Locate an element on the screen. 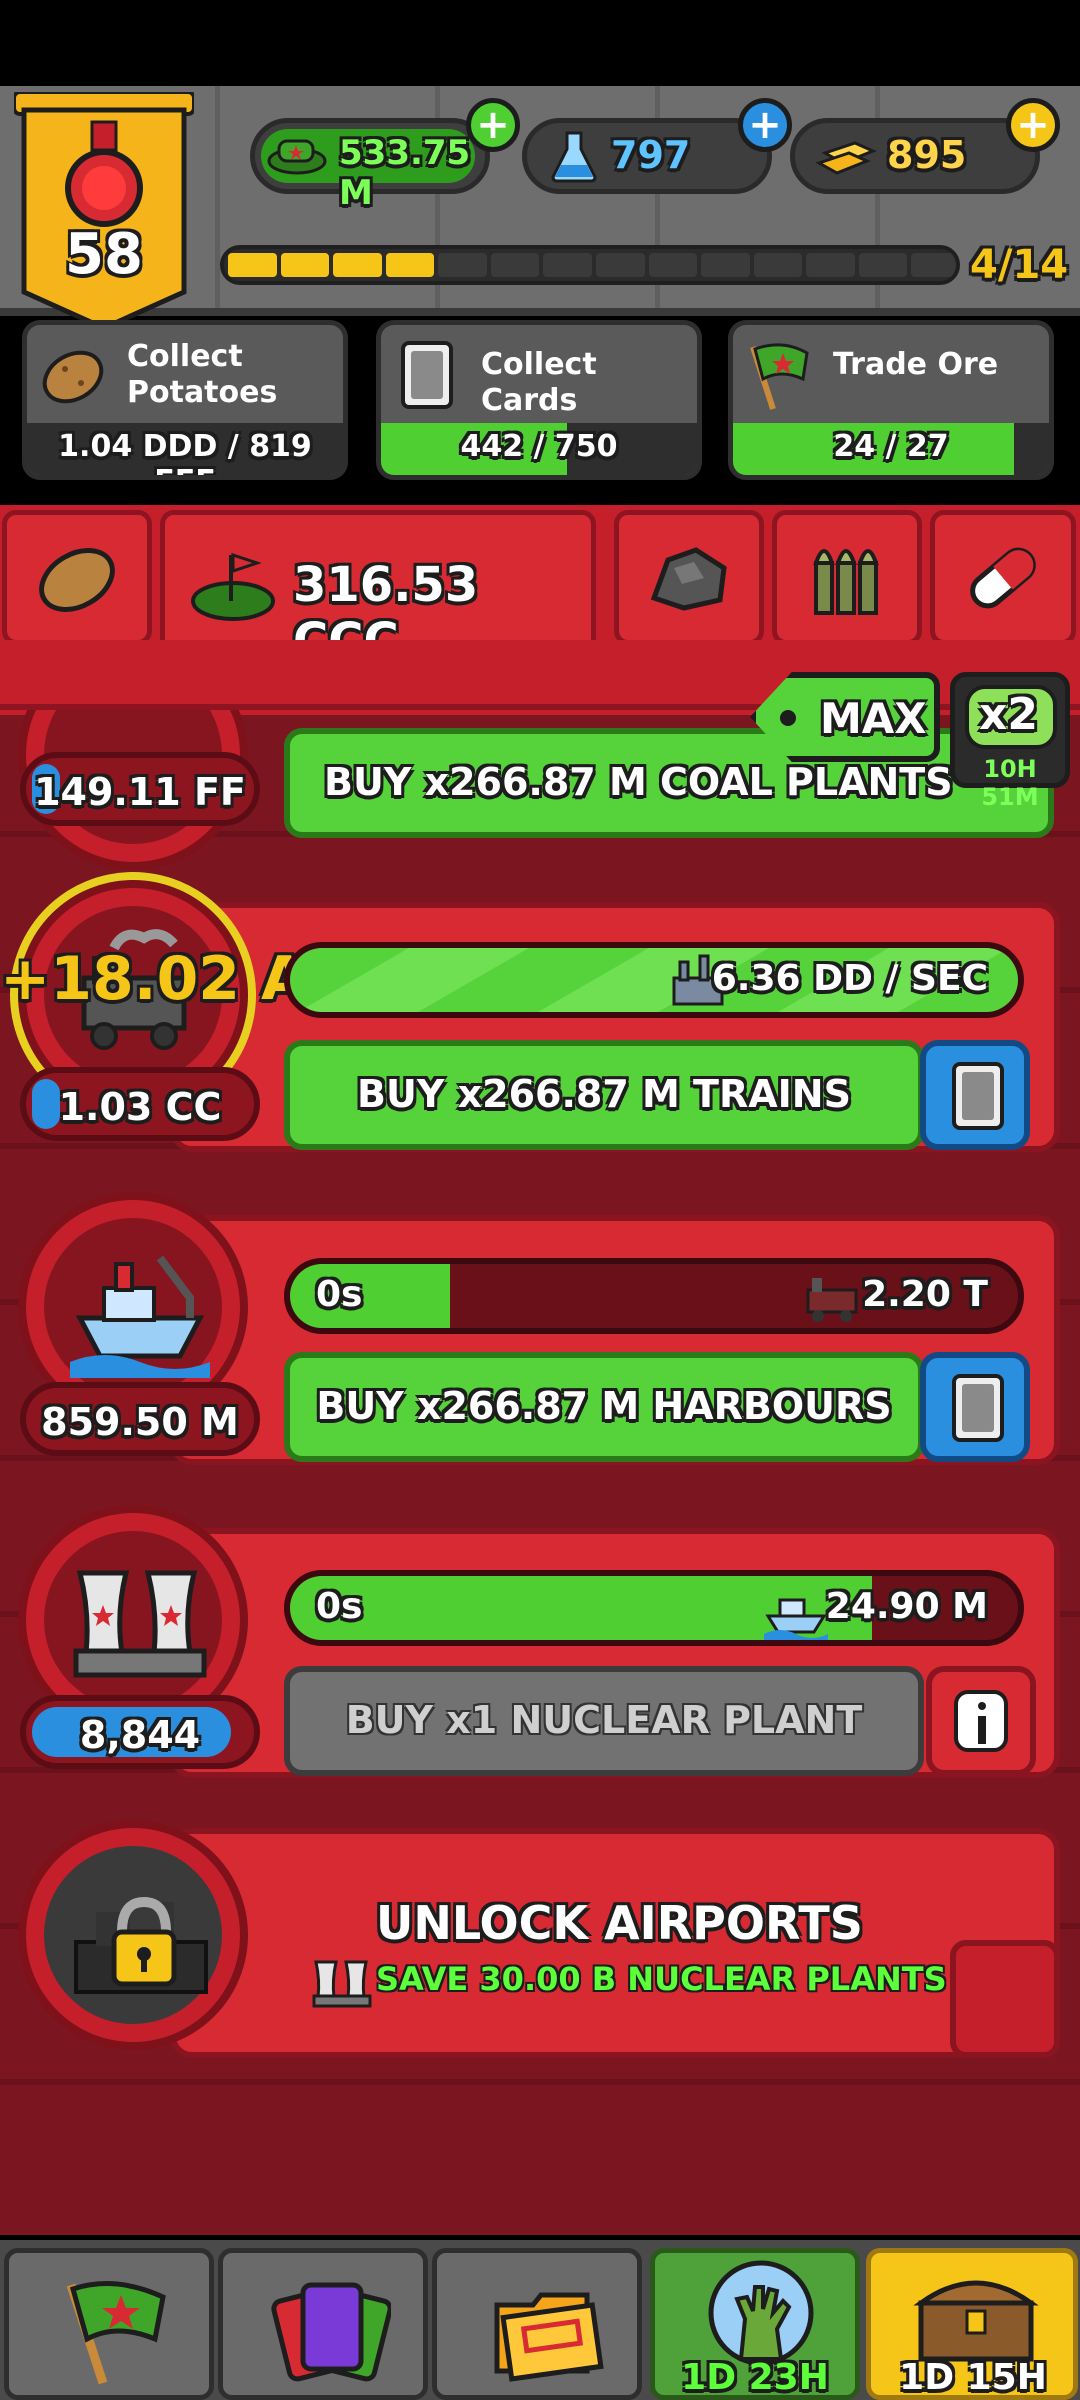 The image size is (1080, 2400). tab-potatoes is located at coordinates (77, 577).